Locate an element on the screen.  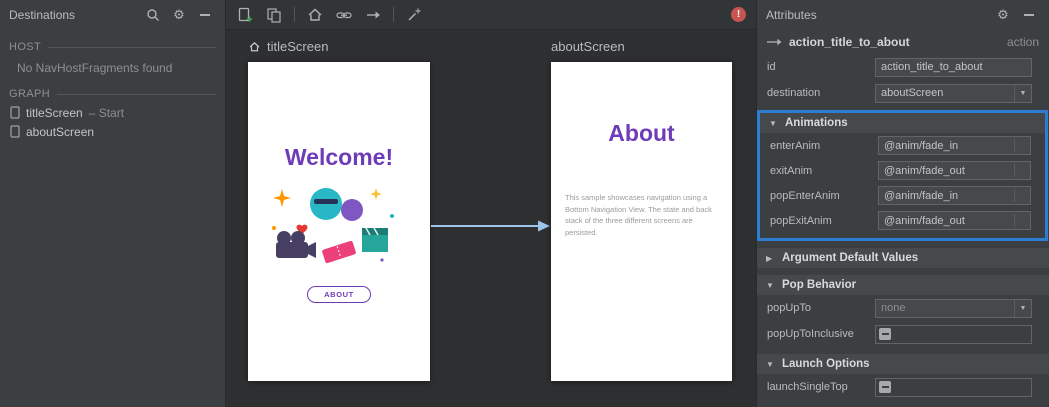
popExitAnim-row: popExitAnim @anim/fade_out is located at coordinates (902, 220).